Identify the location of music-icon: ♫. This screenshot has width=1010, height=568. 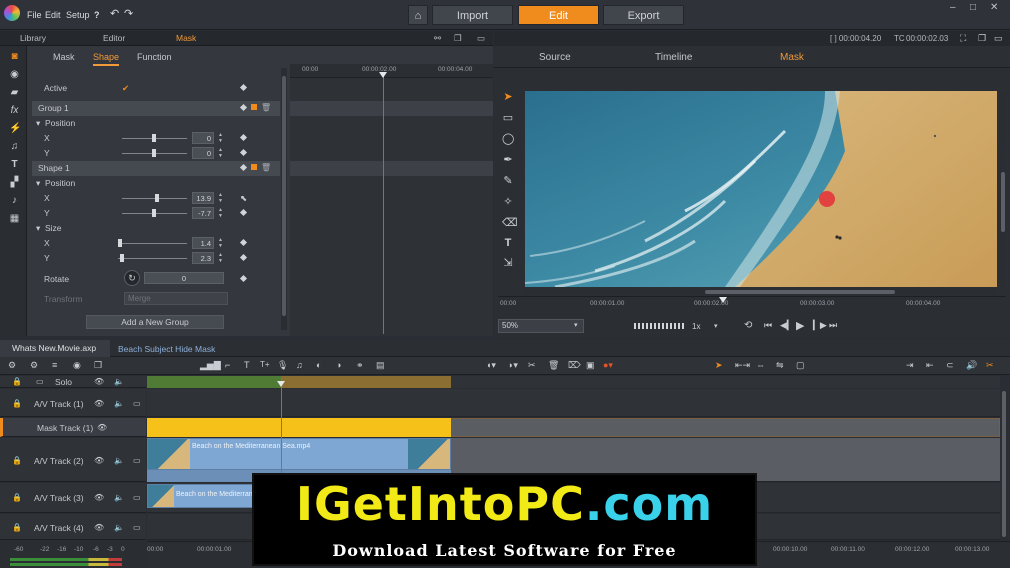
(299, 365).